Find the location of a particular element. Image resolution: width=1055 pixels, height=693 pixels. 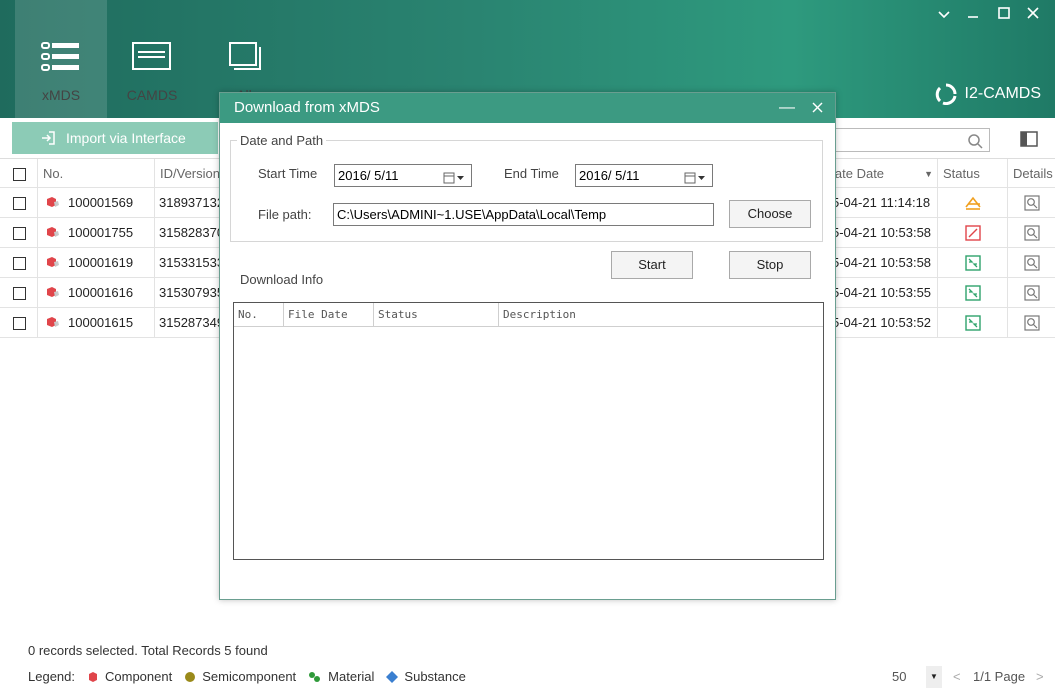

row-no: 100001616 is located at coordinates (101, 292).